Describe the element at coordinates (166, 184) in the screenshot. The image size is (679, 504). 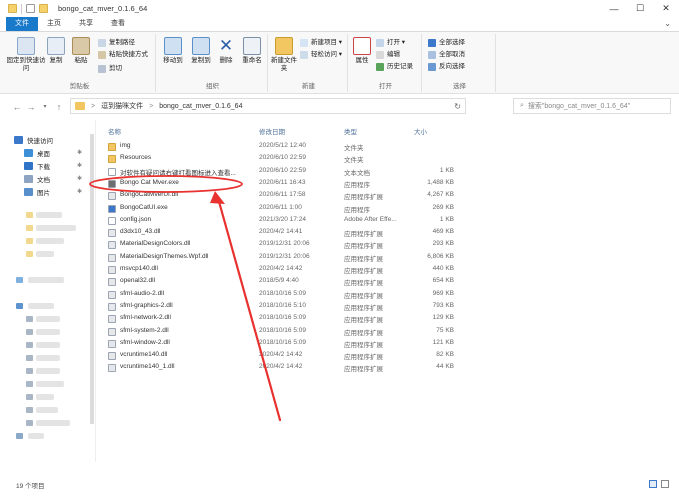
I see `highlight-circle` at that location.